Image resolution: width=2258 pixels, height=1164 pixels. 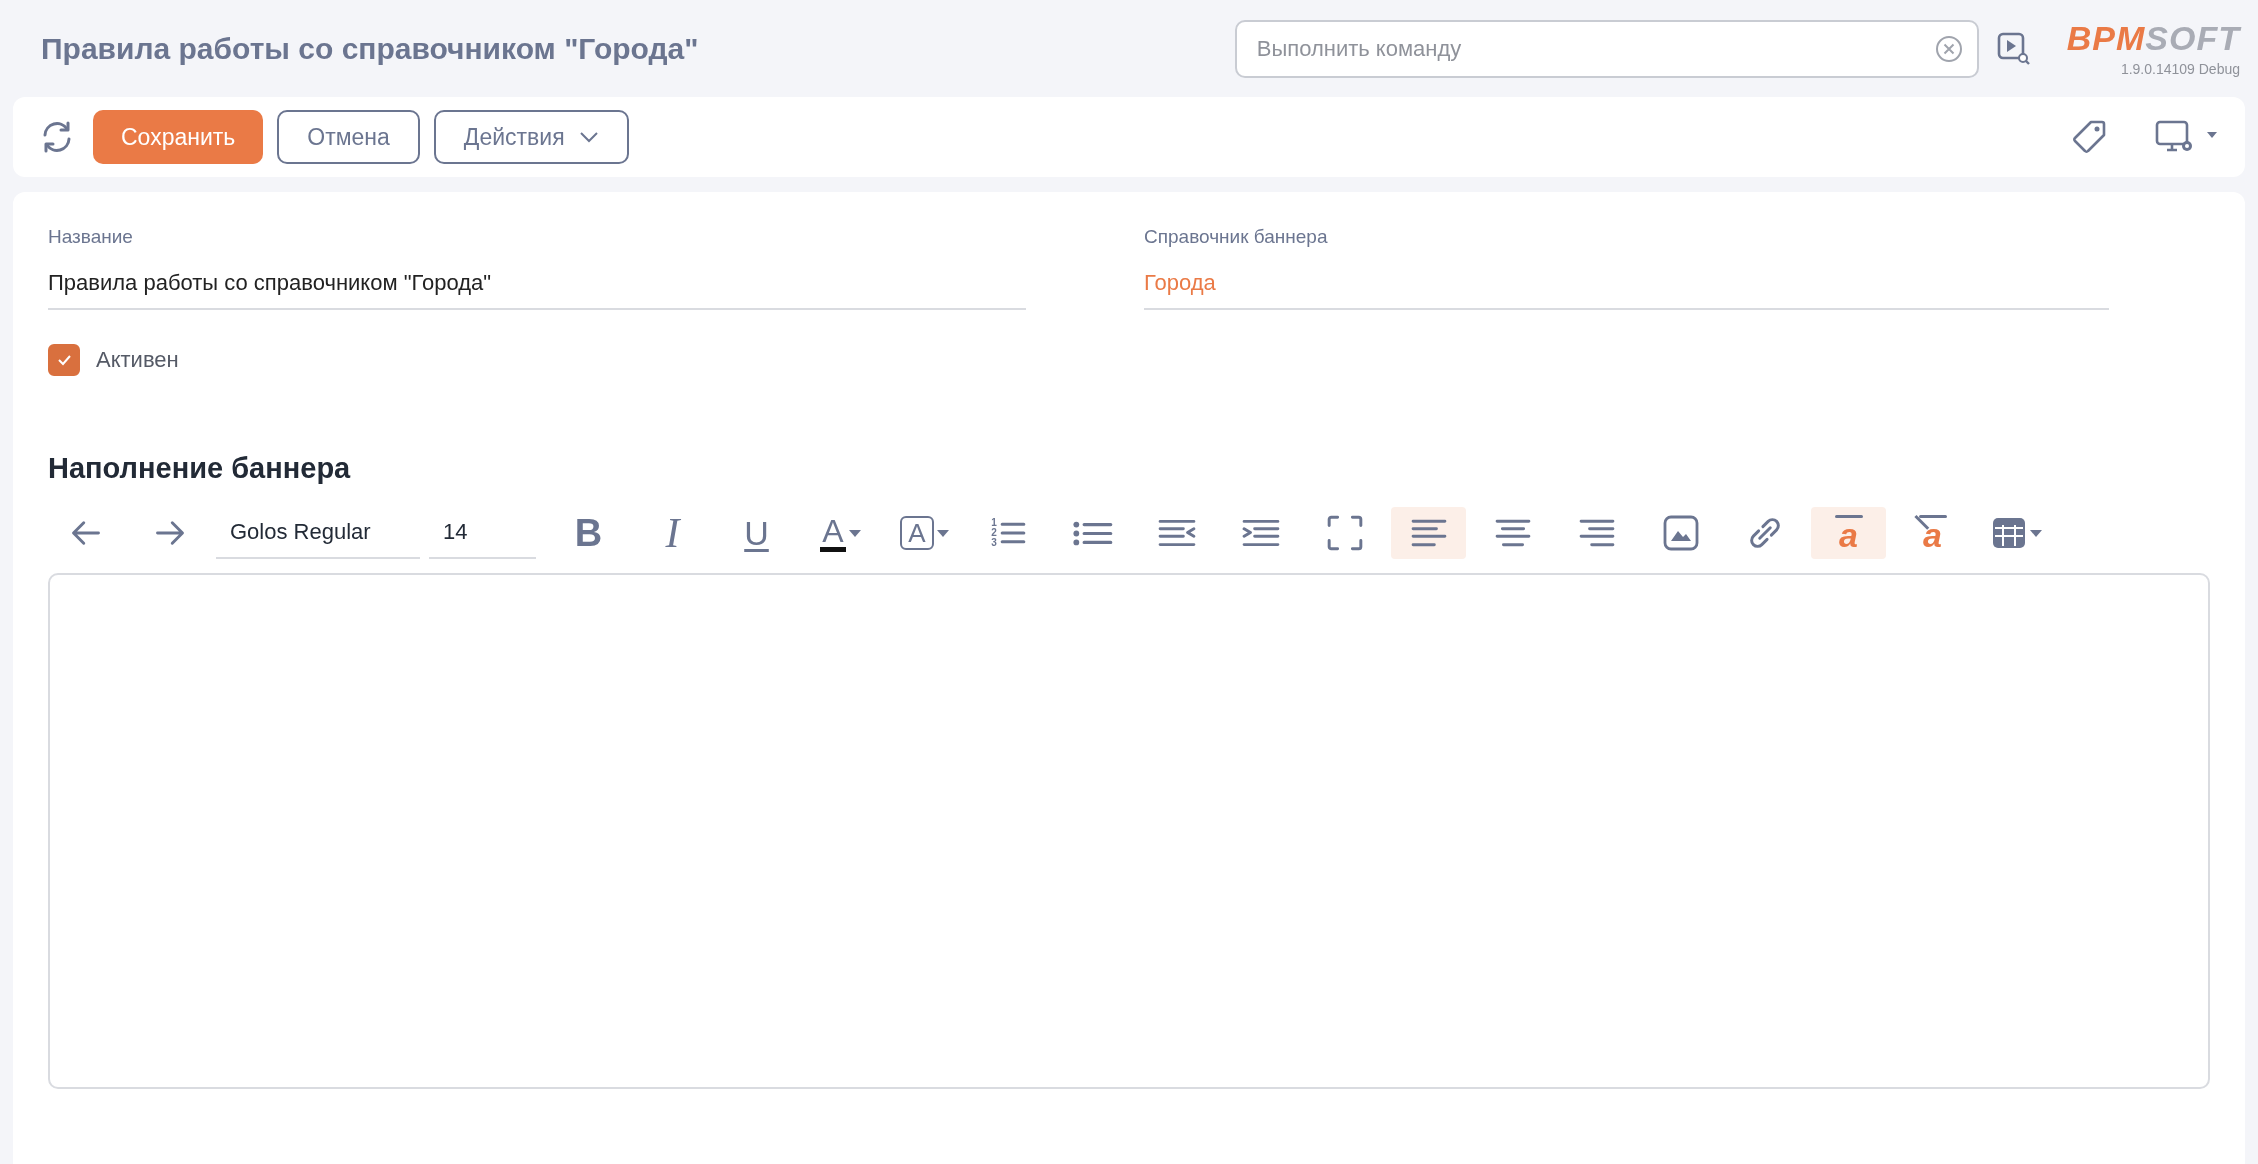 I want to click on run-process-icon, so click(x=2013, y=48).